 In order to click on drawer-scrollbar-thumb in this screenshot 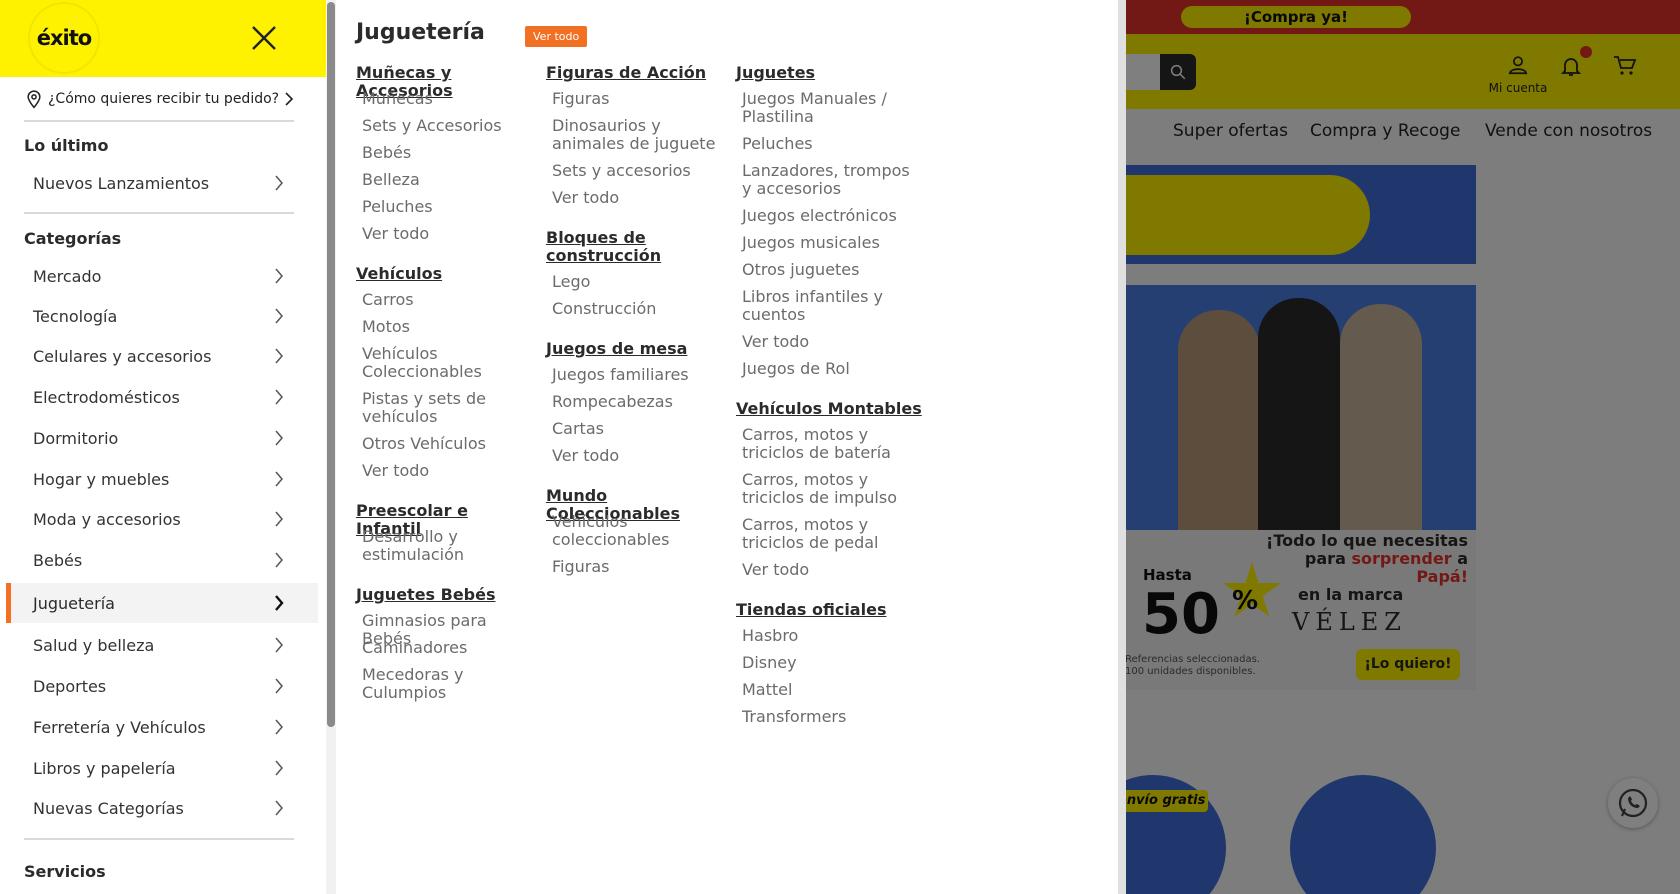, I will do `click(331, 364)`.